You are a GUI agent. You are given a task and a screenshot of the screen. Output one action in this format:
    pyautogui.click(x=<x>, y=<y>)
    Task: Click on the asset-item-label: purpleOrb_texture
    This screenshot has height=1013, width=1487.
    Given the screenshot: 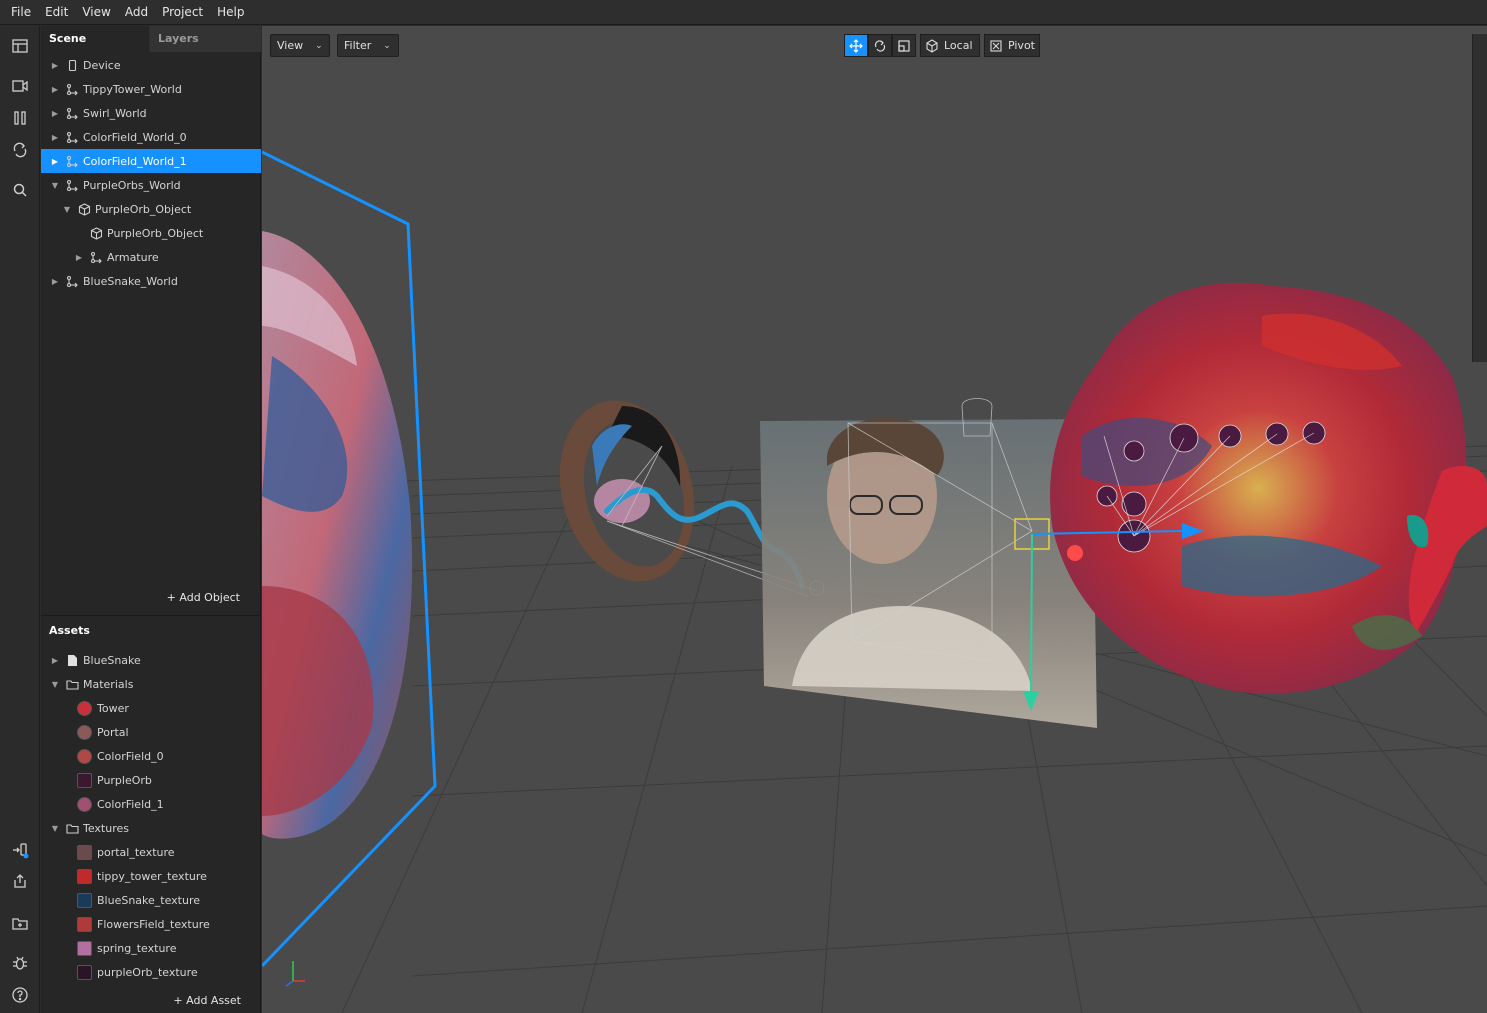 What is the action you would take?
    pyautogui.click(x=147, y=972)
    